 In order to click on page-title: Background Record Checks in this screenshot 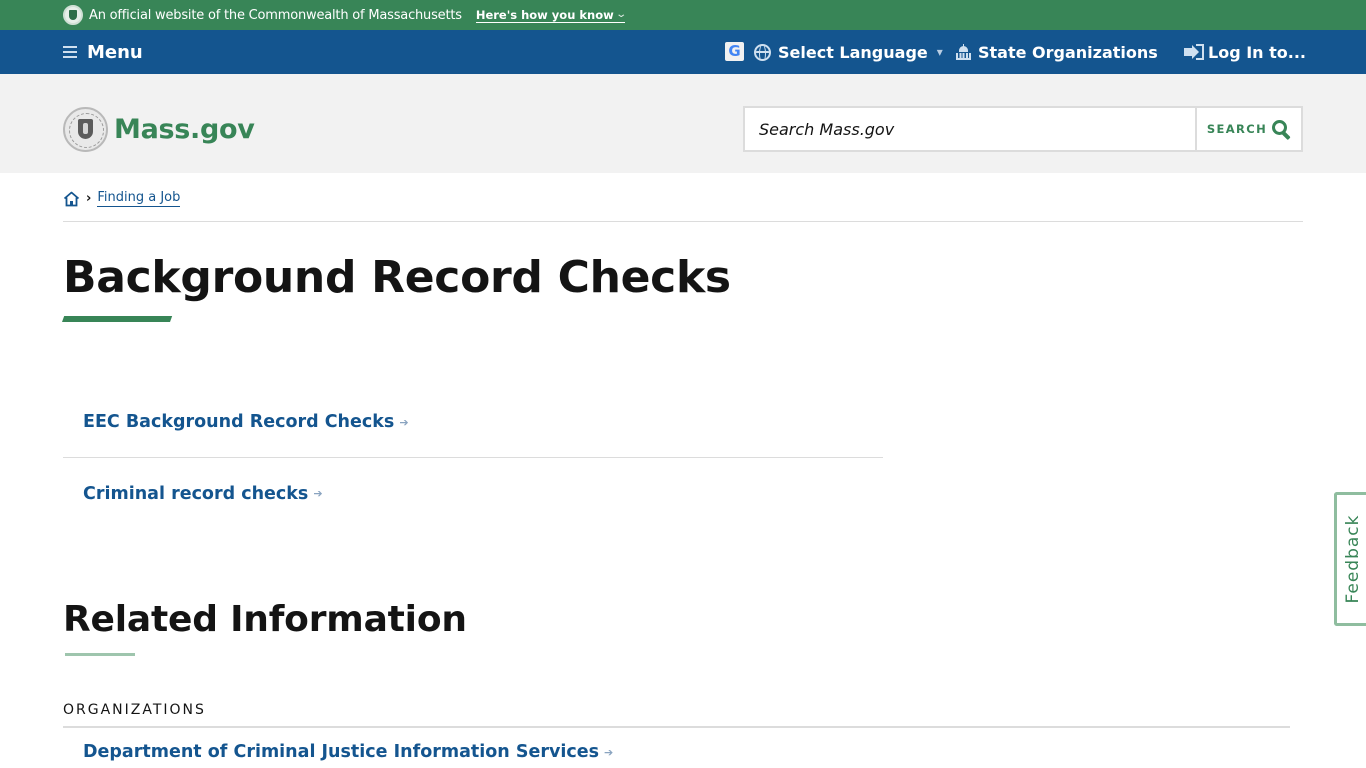, I will do `click(397, 277)`.